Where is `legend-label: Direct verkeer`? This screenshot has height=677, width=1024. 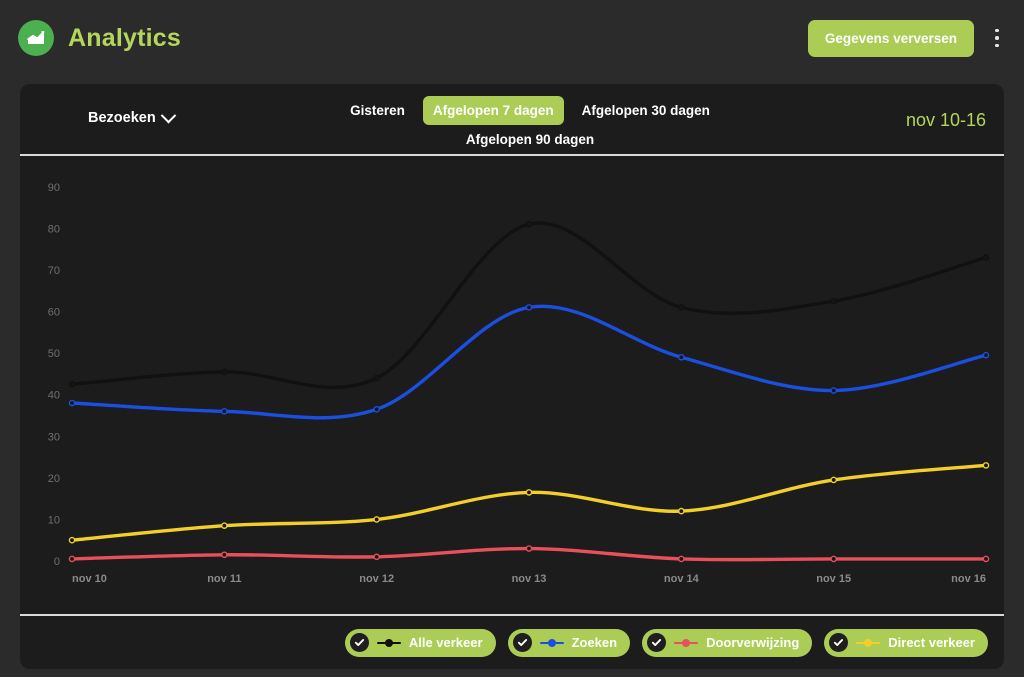 legend-label: Direct verkeer is located at coordinates (931, 642).